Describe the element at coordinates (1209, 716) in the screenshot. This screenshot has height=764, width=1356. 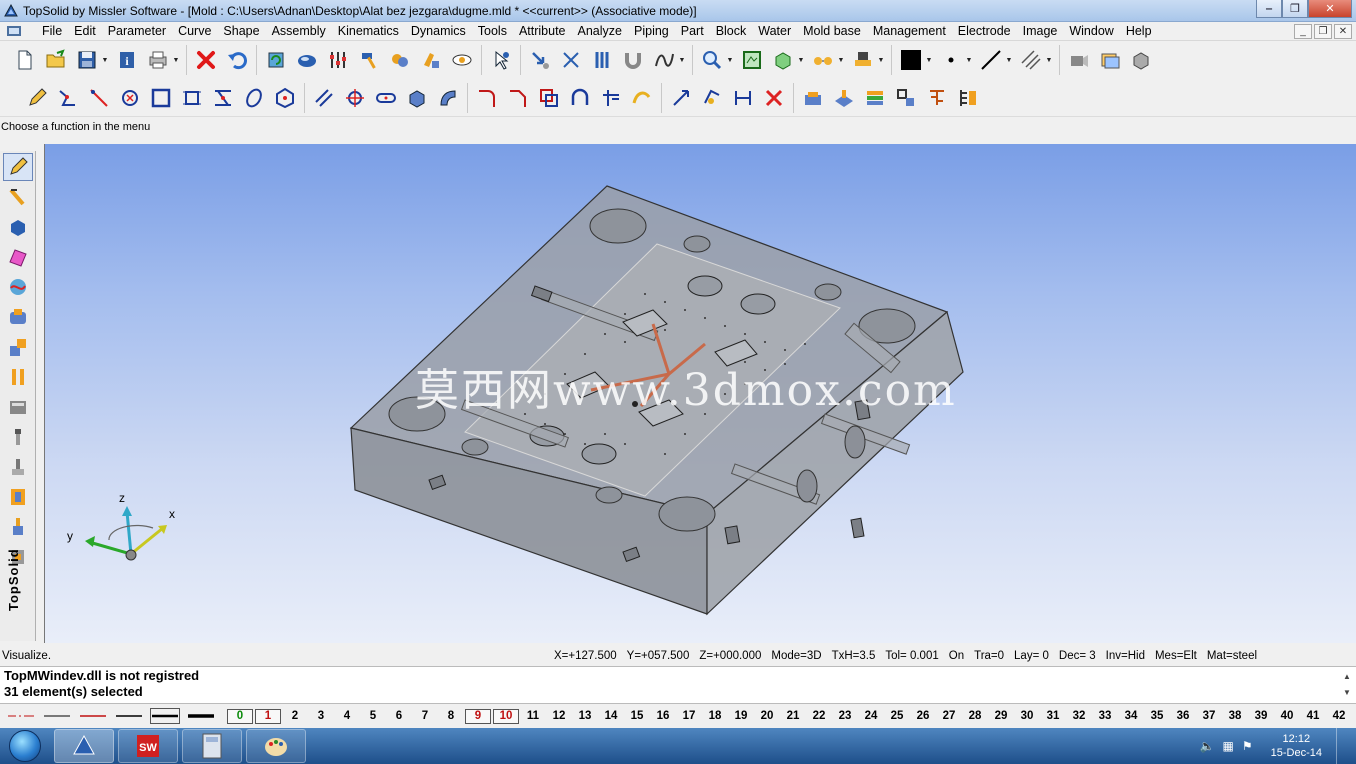
I see `layer-37: 37` at that location.